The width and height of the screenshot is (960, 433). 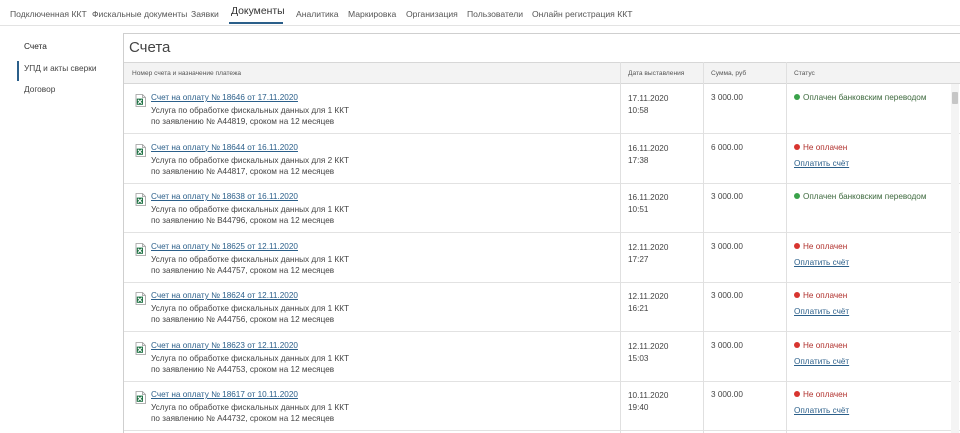 What do you see at coordinates (955, 98) in the screenshot?
I see `scrollbar-thumb` at bounding box center [955, 98].